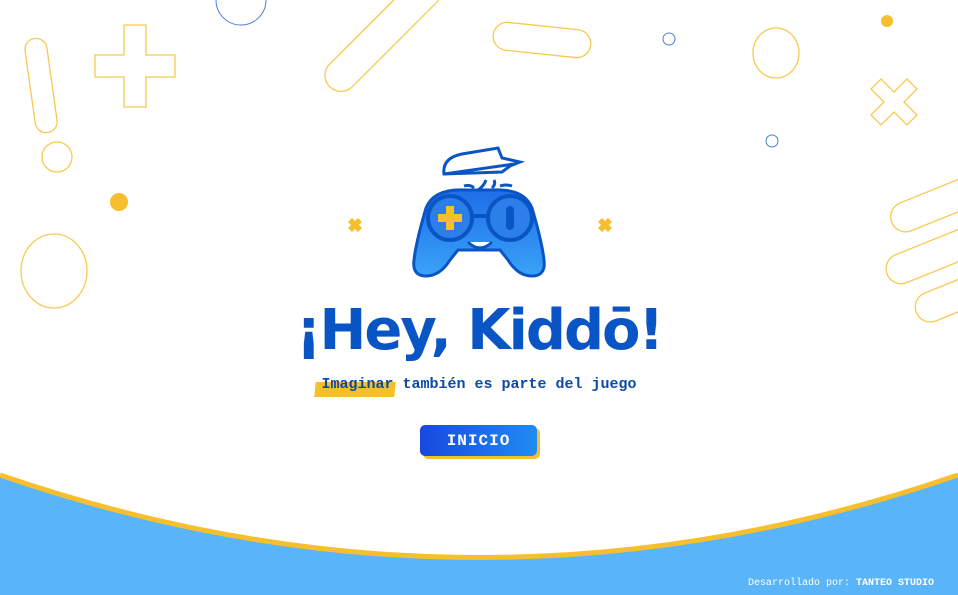 Image resolution: width=958 pixels, height=595 pixels. I want to click on cap-icon, so click(484, 161).